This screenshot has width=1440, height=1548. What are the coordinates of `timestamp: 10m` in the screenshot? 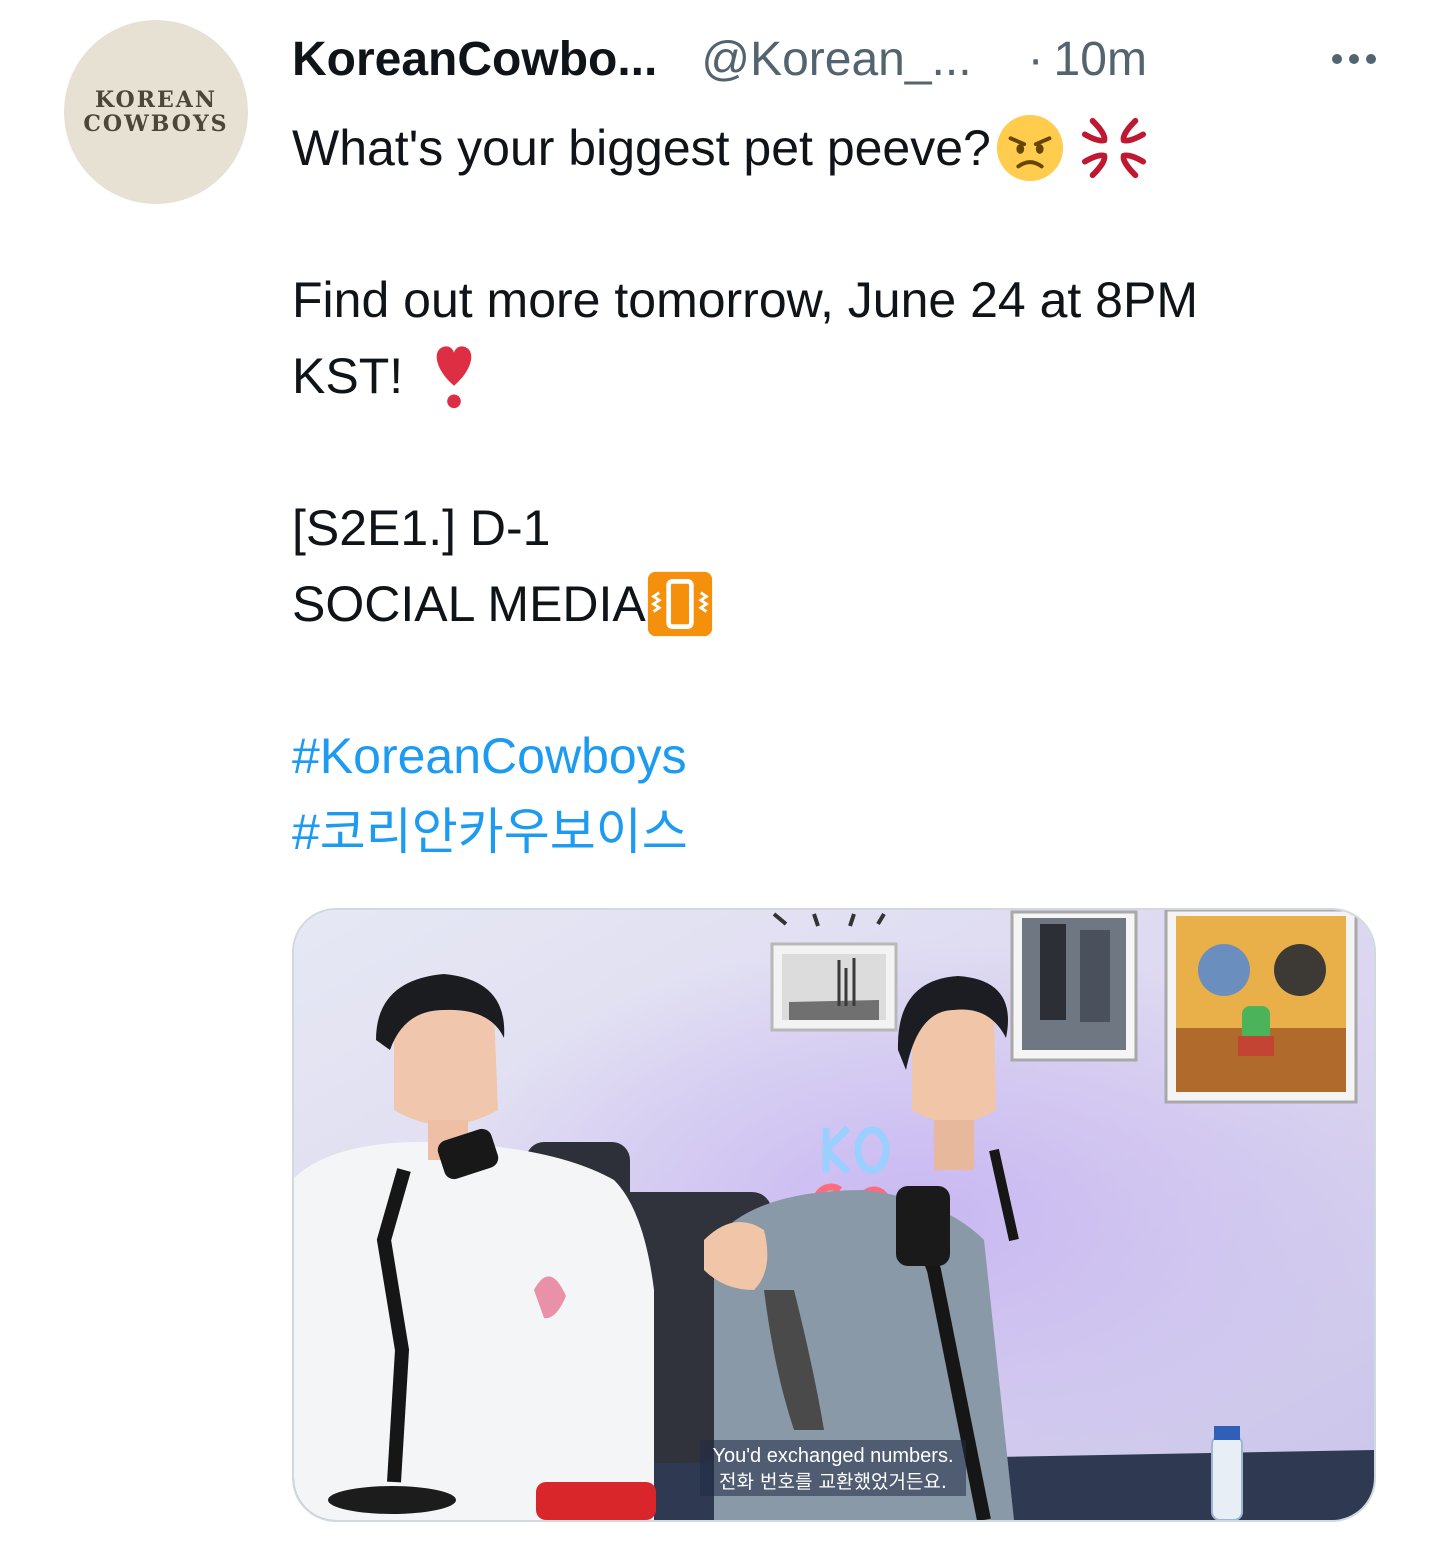 It's located at (1100, 59).